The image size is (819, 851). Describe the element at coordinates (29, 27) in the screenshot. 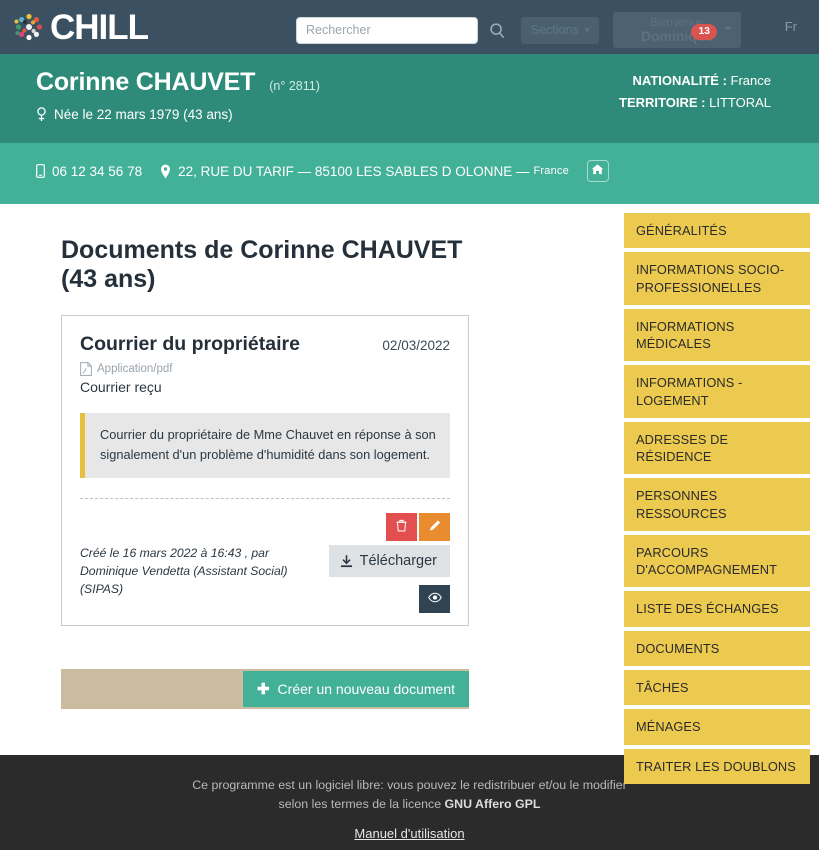

I see `chill-pinwheel-logo-icon` at that location.